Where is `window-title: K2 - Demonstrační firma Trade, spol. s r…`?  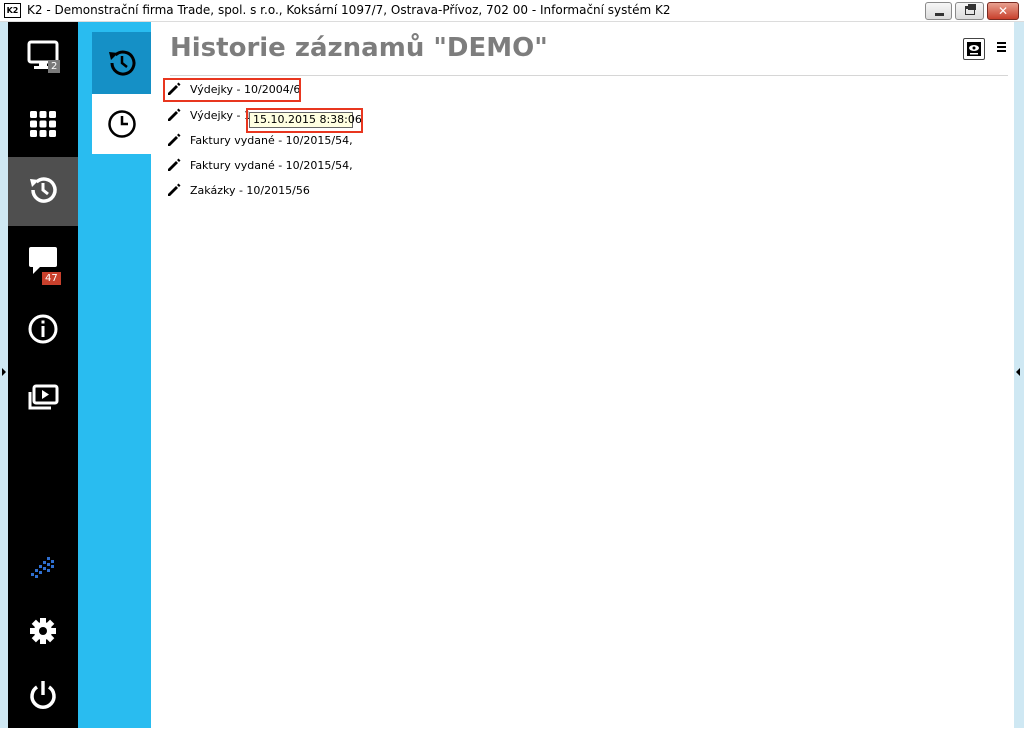
window-title: K2 - Demonstrační firma Trade, spol. s r… is located at coordinates (349, 10).